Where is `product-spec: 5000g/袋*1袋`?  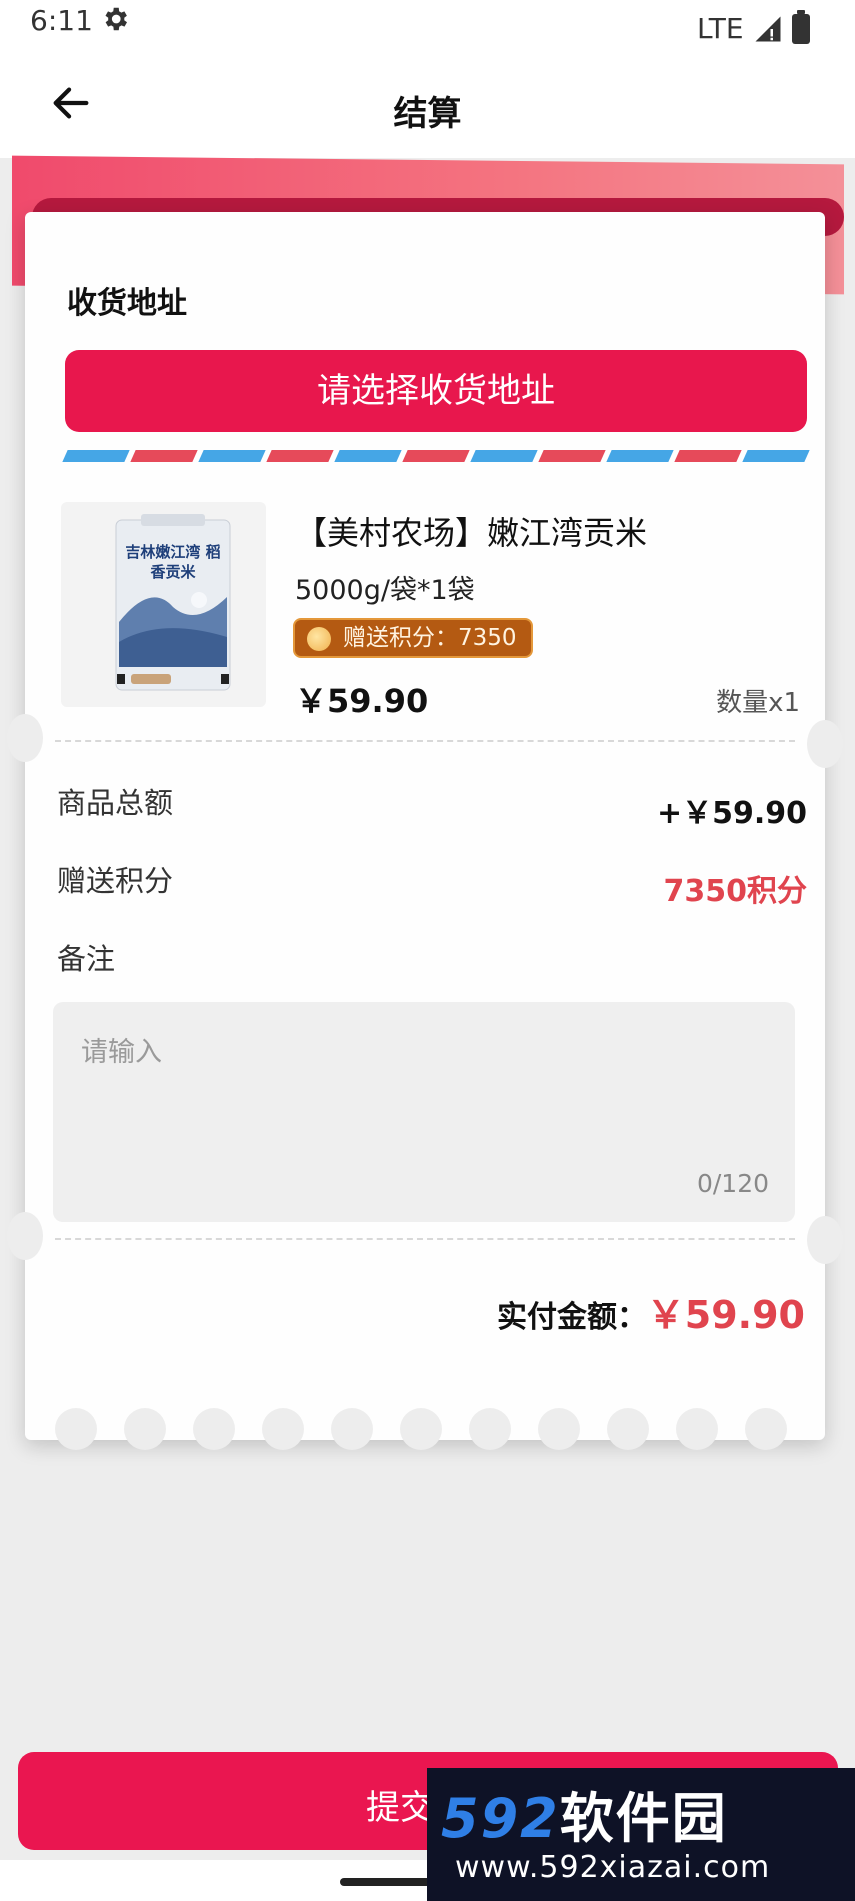
product-spec: 5000g/袋*1袋 is located at coordinates (385, 590).